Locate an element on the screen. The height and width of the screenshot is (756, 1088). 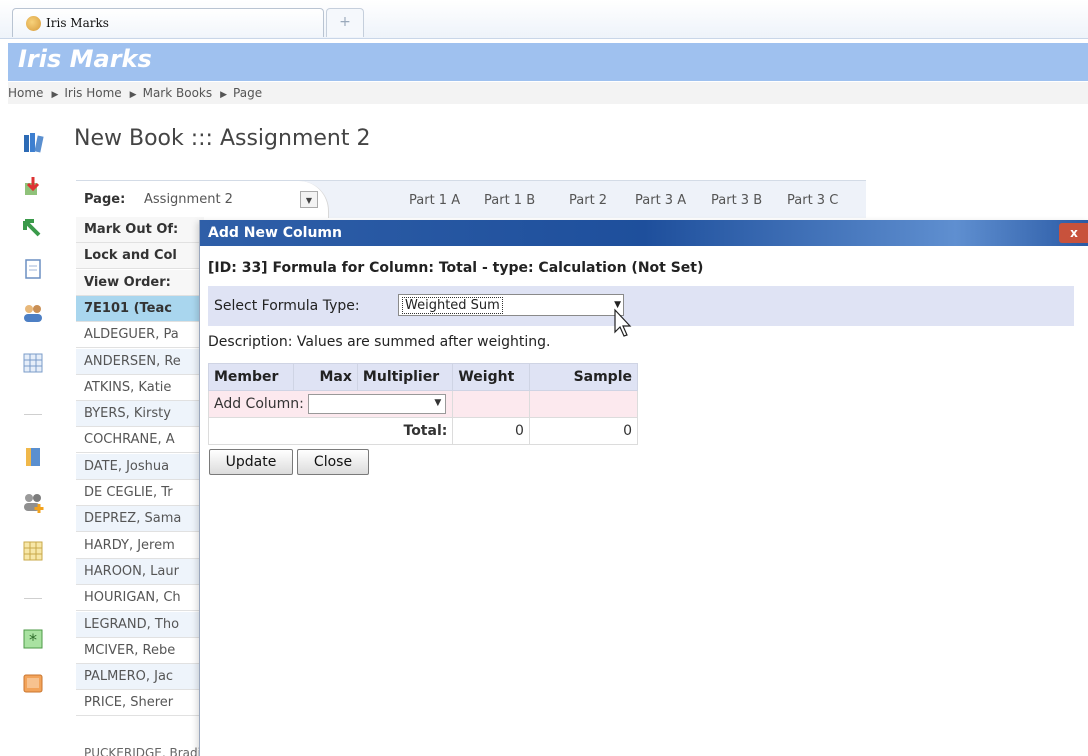
breadcrumb: Home ▶ Iris Home ▶ Mark Books ▶ Page is located at coordinates (548, 93).